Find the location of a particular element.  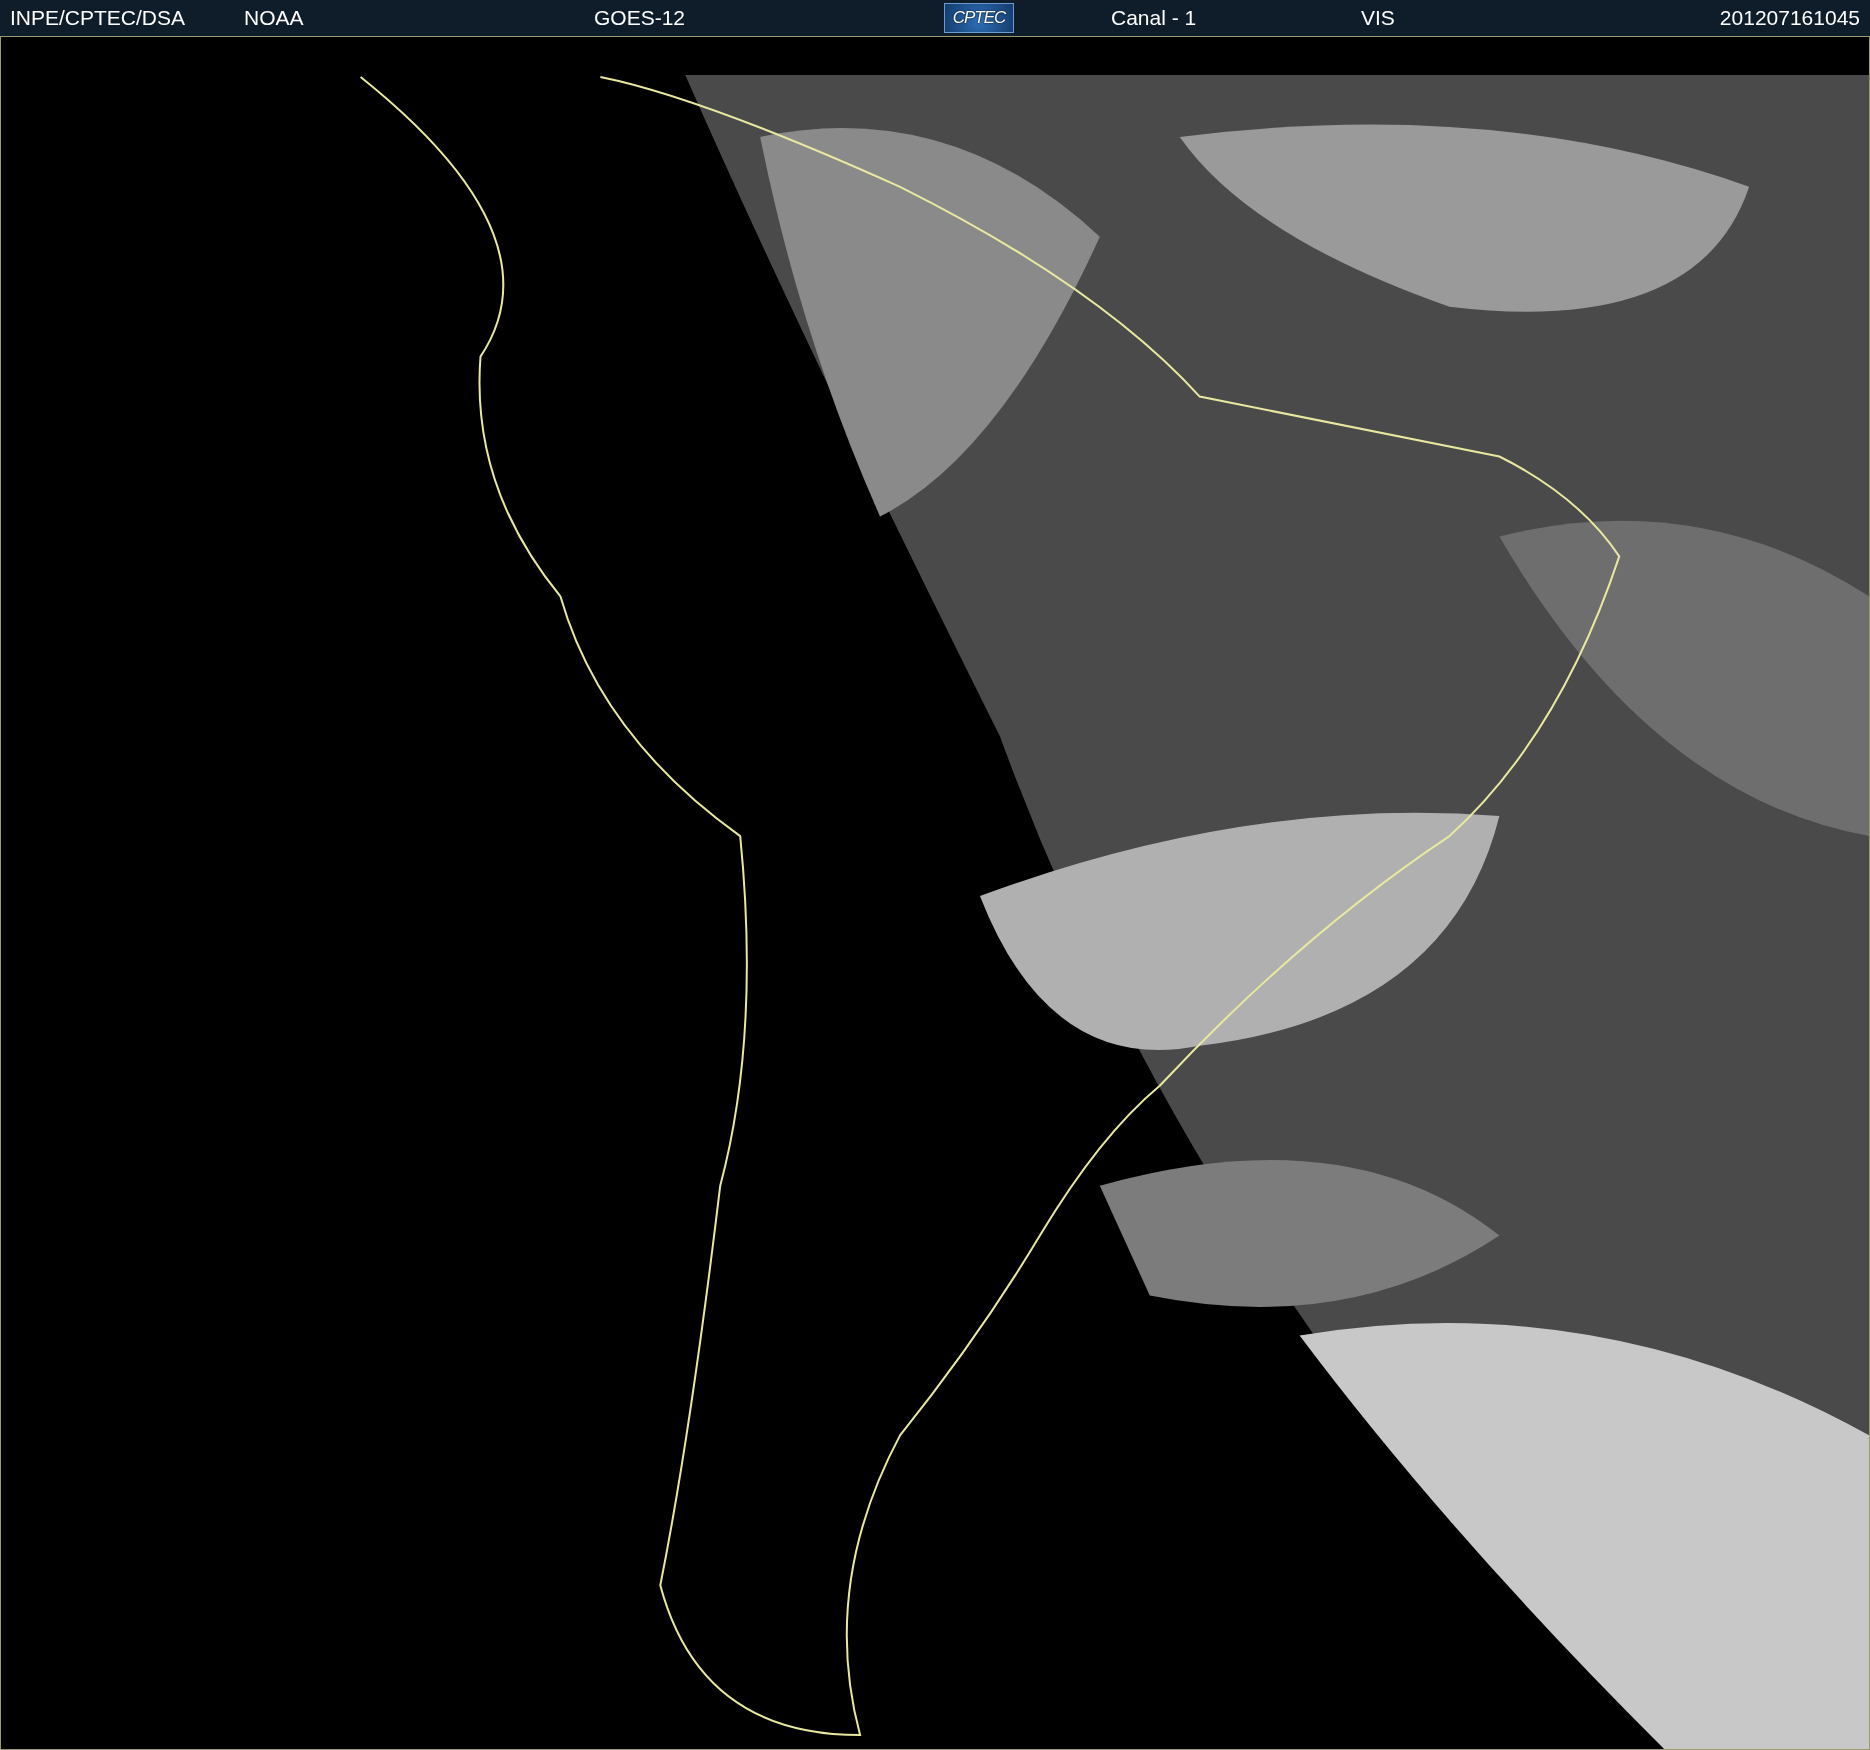

header-label: INPE/CPTEC/DSA is located at coordinates (98, 18).